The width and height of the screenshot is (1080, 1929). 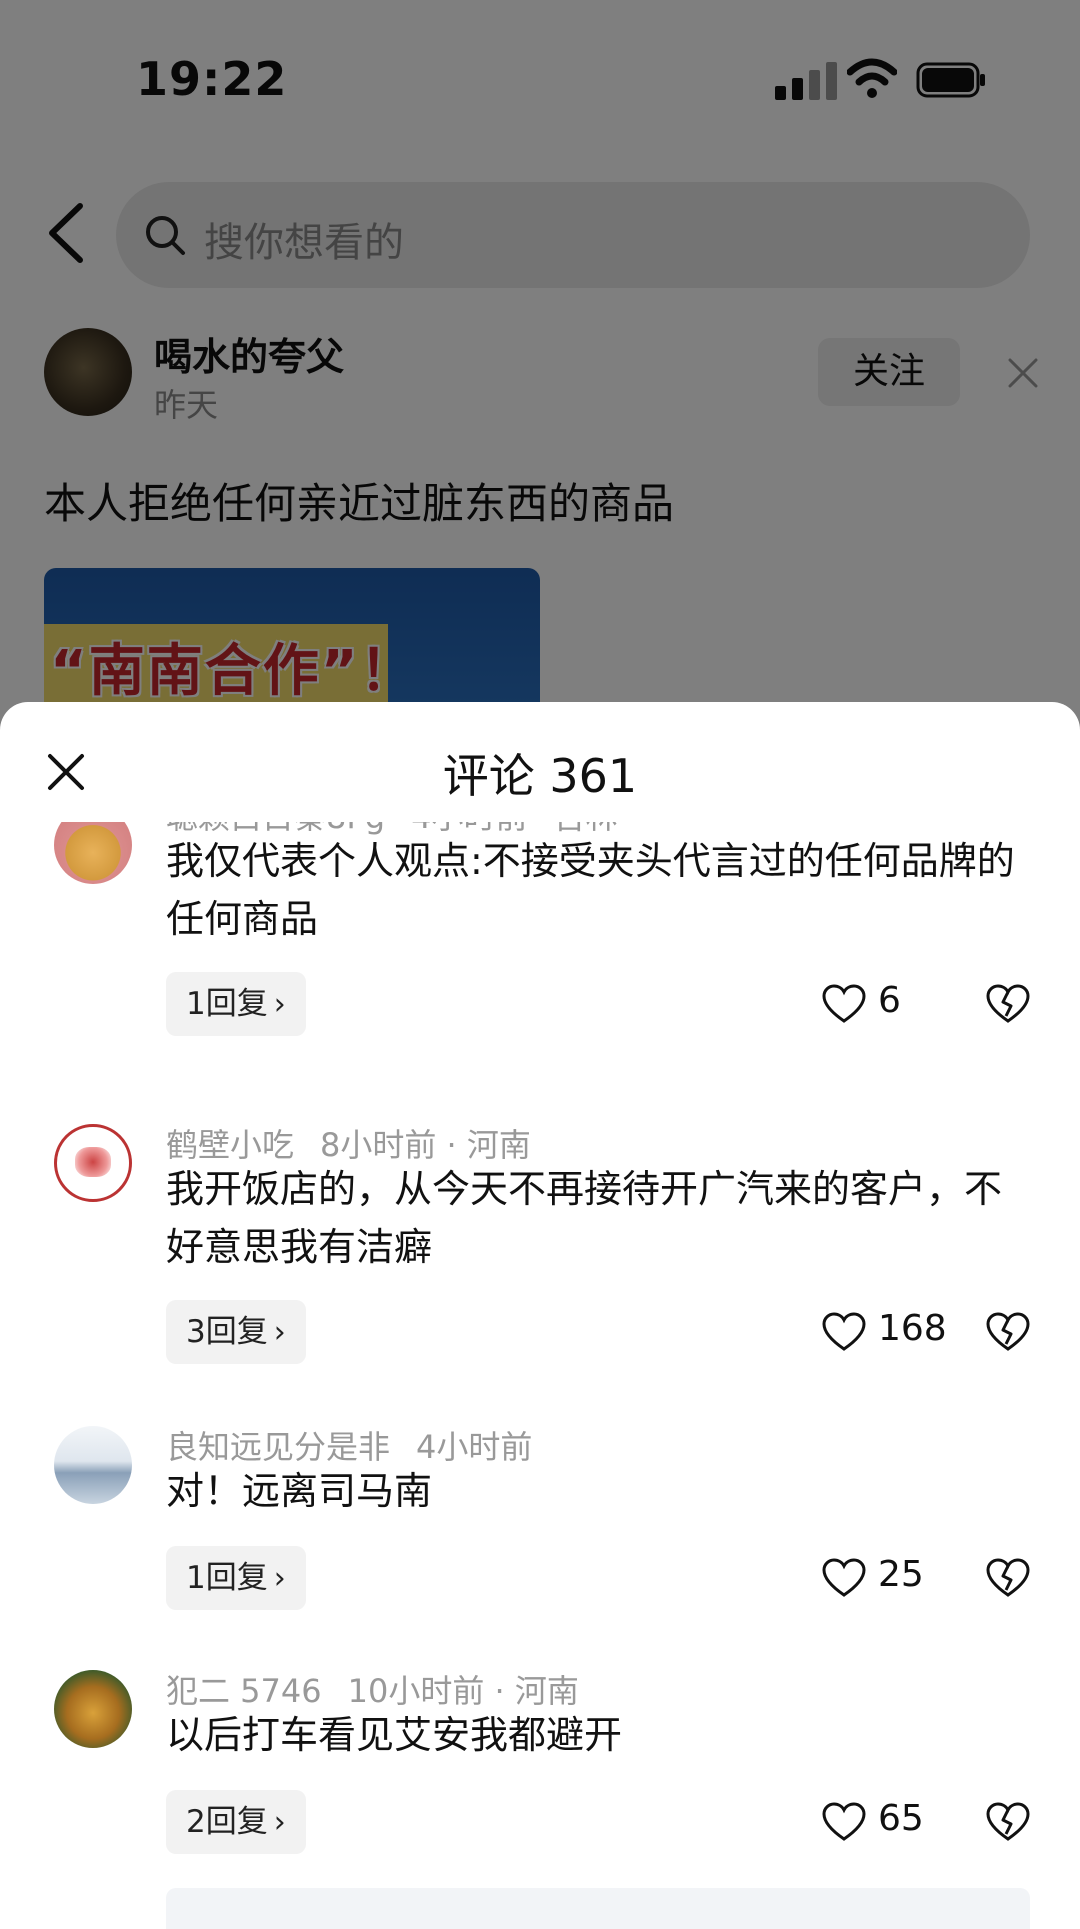 I want to click on like-count: 25, so click(x=901, y=1574).